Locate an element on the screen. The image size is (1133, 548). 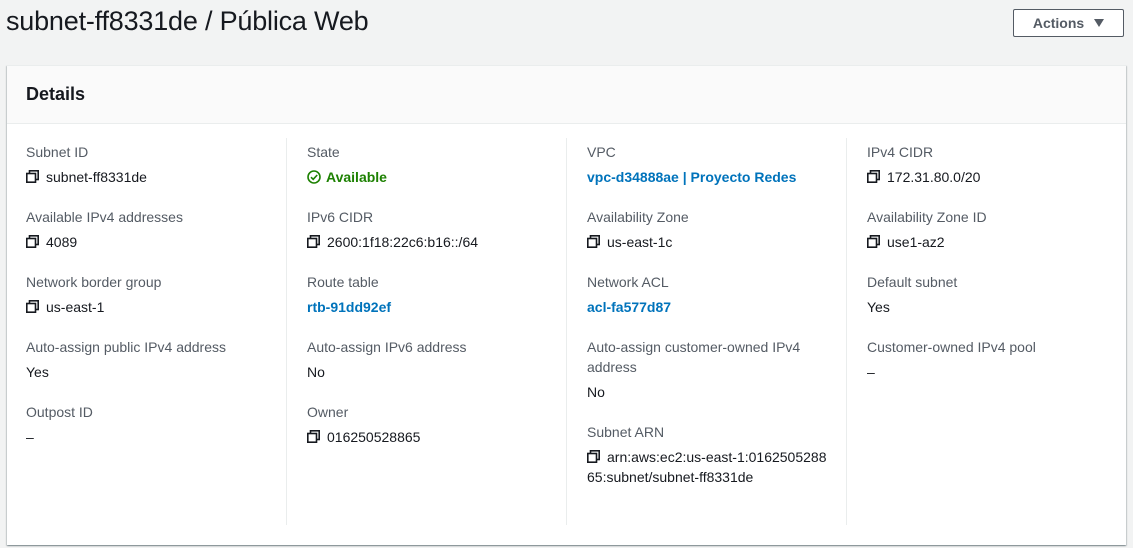
field-value: 016250528865 is located at coordinates (374, 437).